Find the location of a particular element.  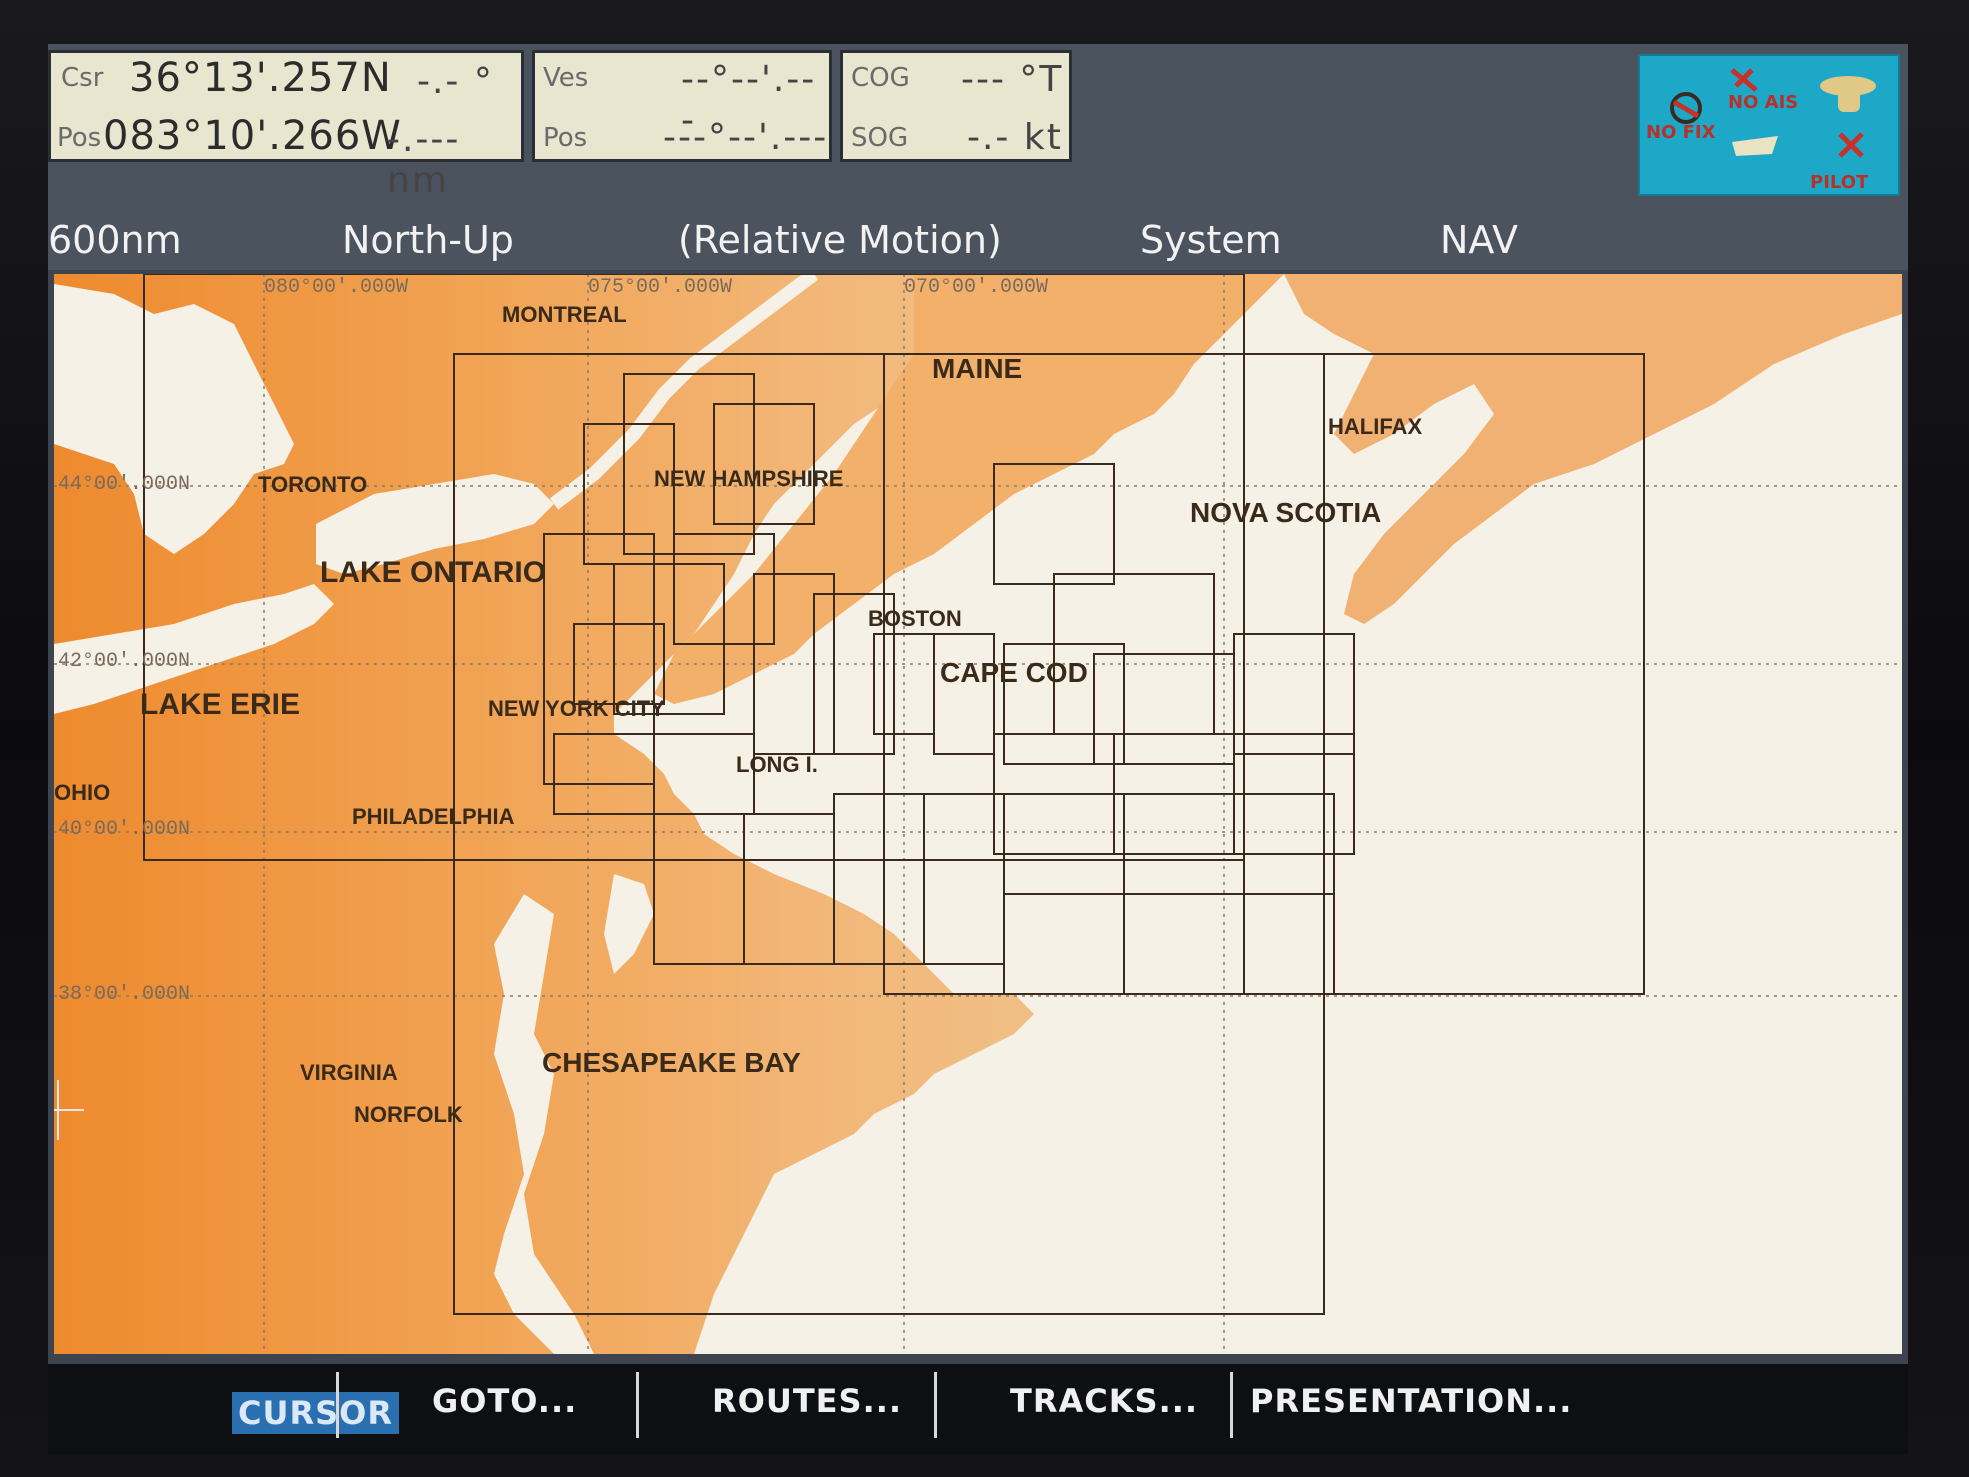

cursor-bearing: -.- ° is located at coordinates (455, 81).